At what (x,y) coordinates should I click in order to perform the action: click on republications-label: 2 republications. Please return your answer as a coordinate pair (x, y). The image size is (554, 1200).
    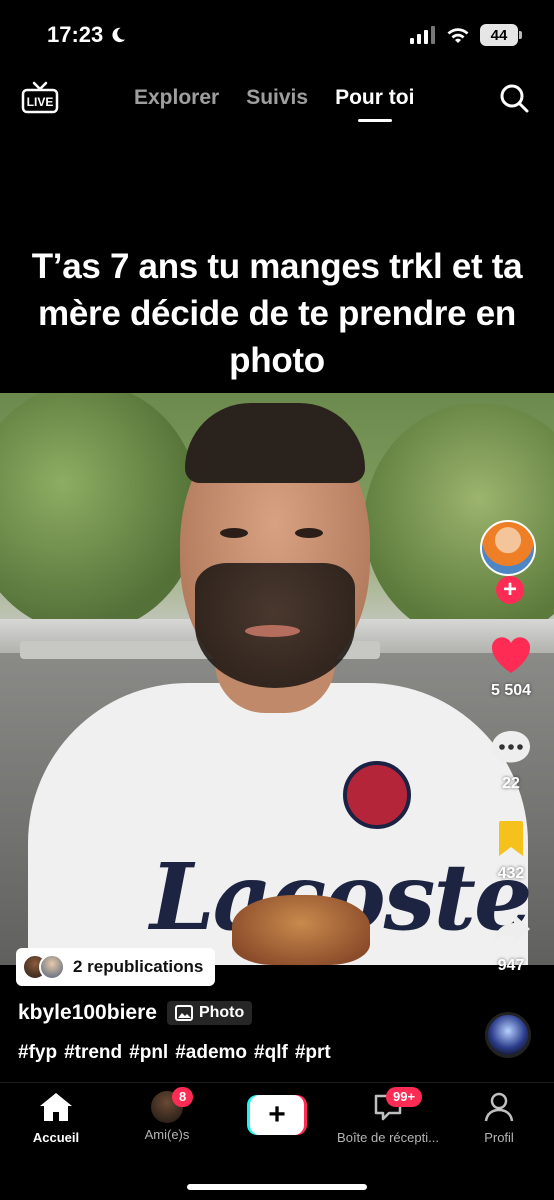
    Looking at the image, I should click on (138, 966).